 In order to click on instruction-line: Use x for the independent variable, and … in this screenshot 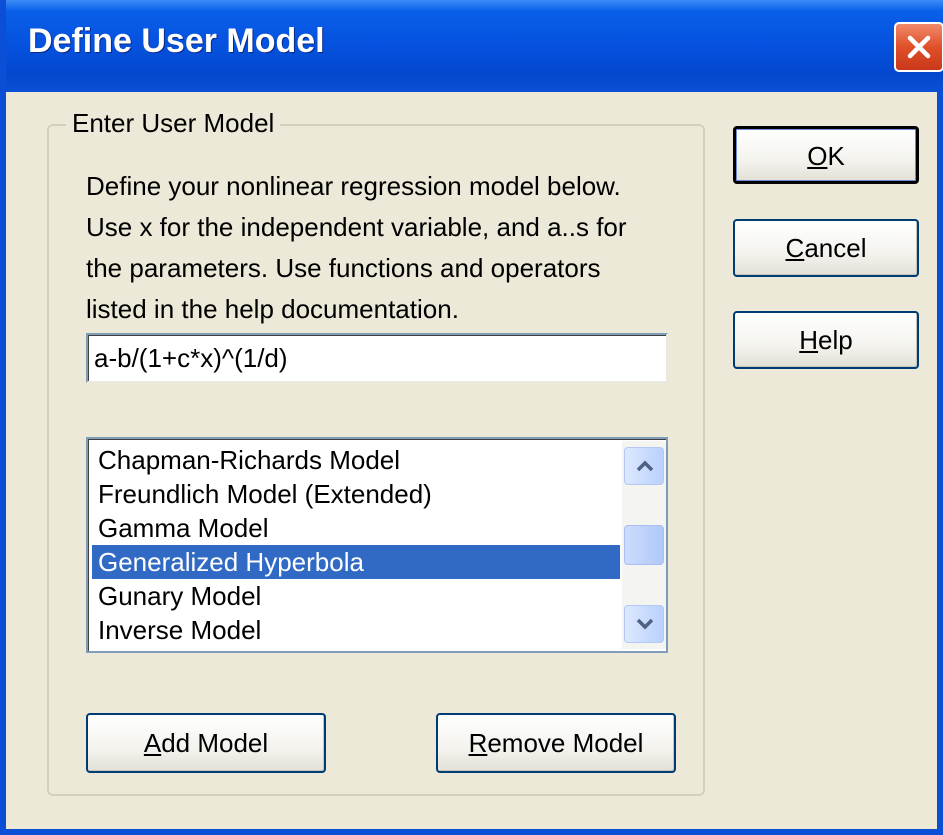, I will do `click(356, 227)`.